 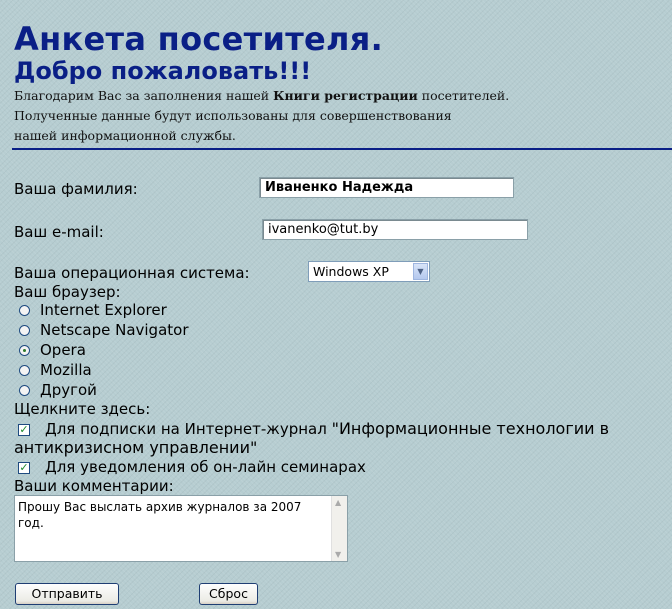 What do you see at coordinates (205, 467) in the screenshot?
I see `notify-text: Для уведомления об он-лайн семинарах` at bounding box center [205, 467].